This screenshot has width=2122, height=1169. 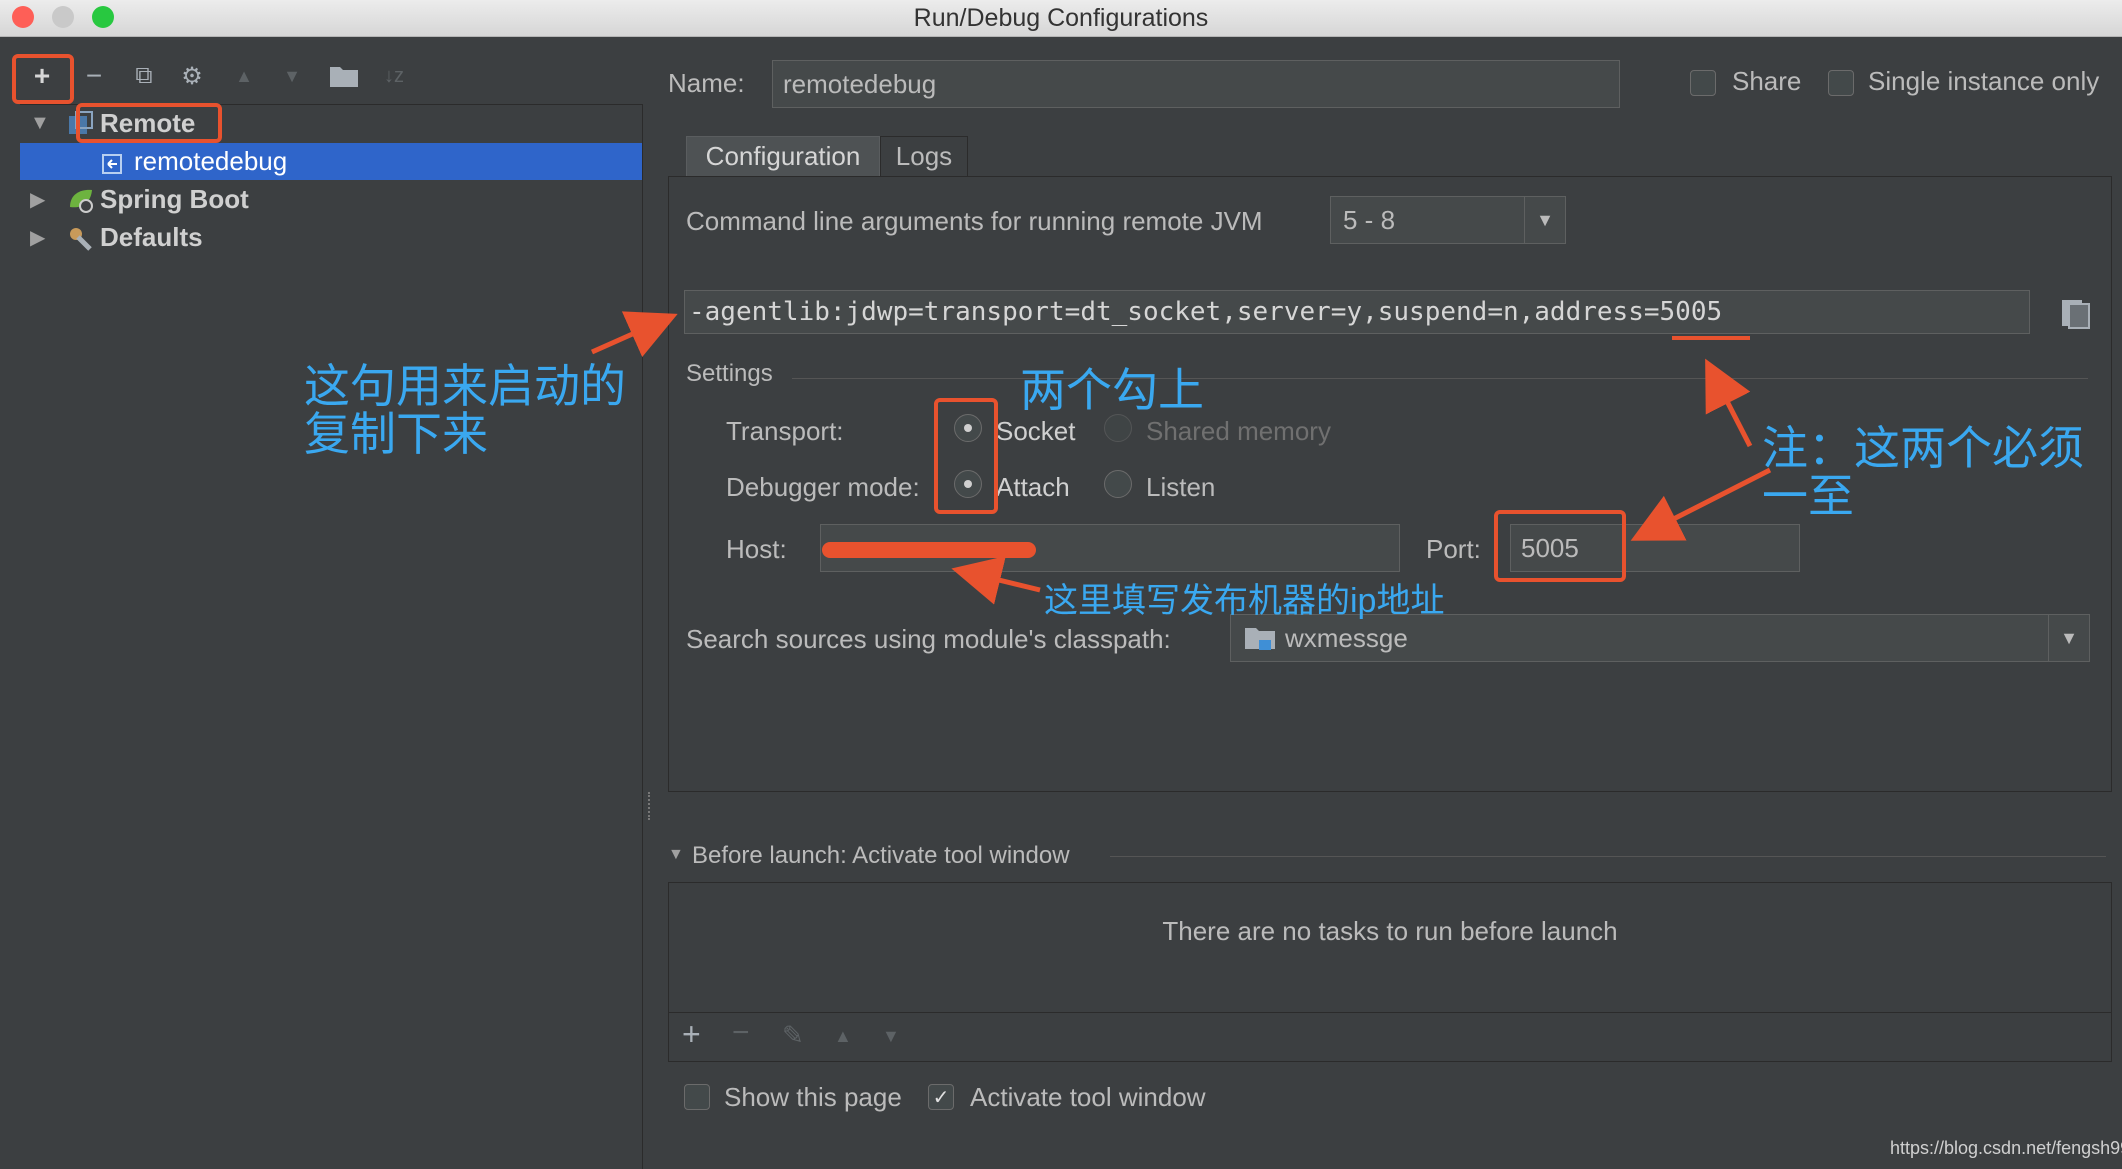 I want to click on annotation-copy-note-line1: 这句用来启动的, so click(x=465, y=386).